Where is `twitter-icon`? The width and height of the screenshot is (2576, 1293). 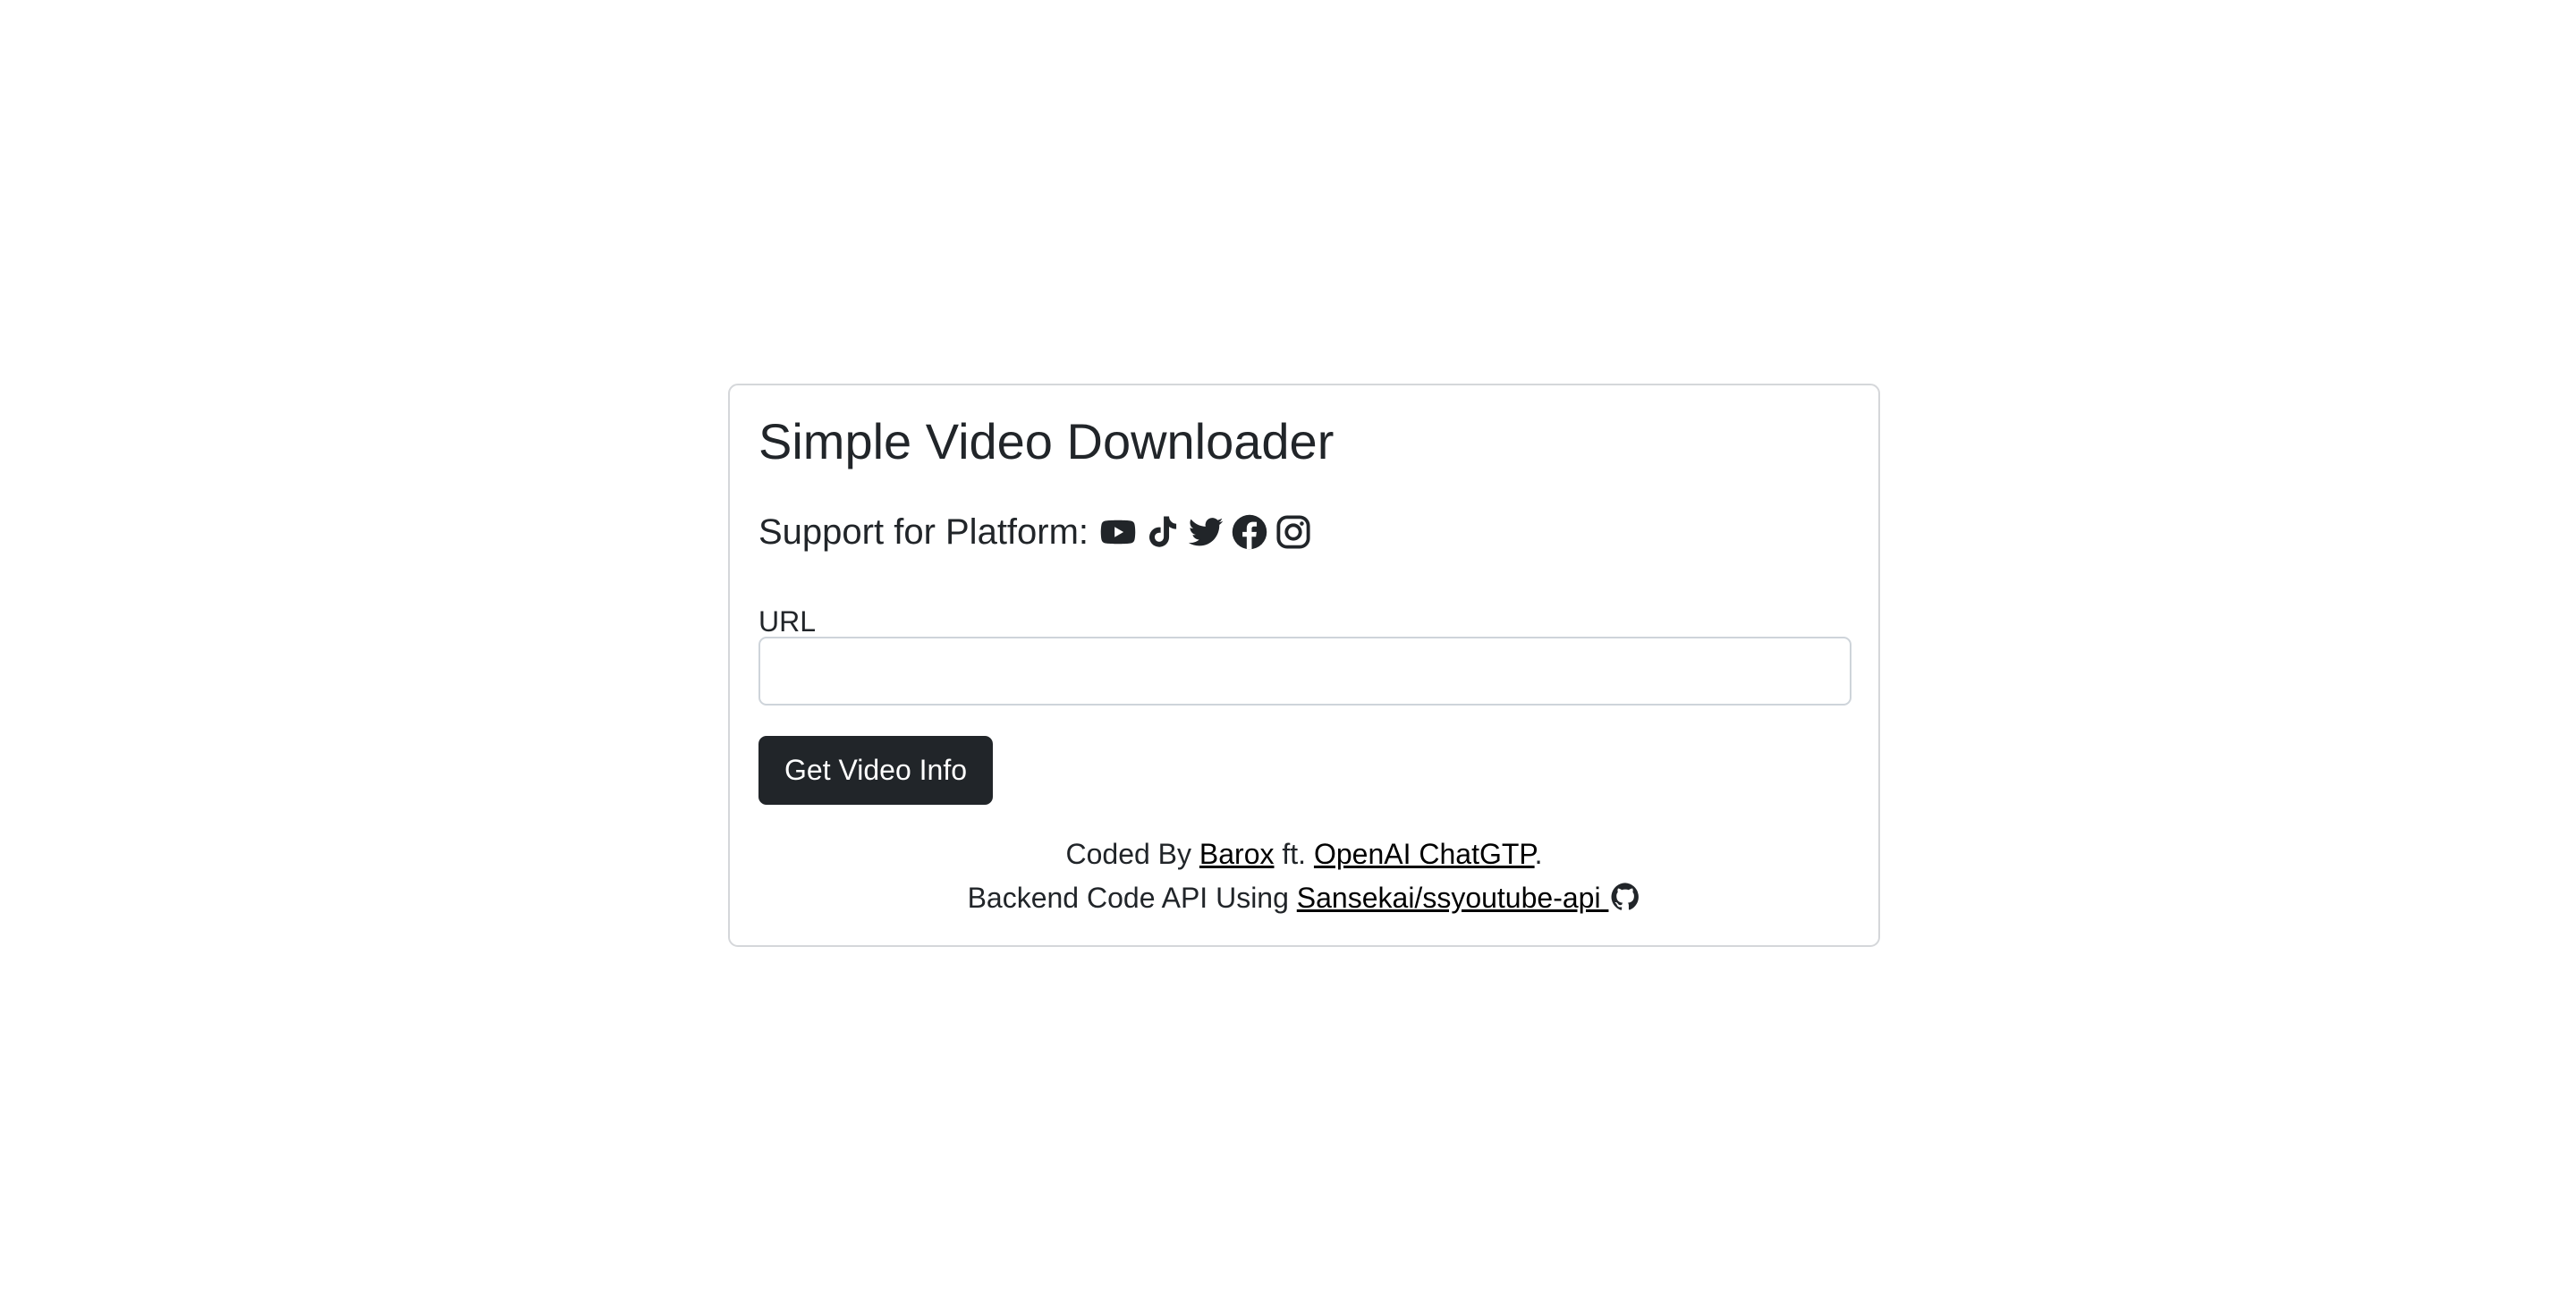 twitter-icon is located at coordinates (1205, 532).